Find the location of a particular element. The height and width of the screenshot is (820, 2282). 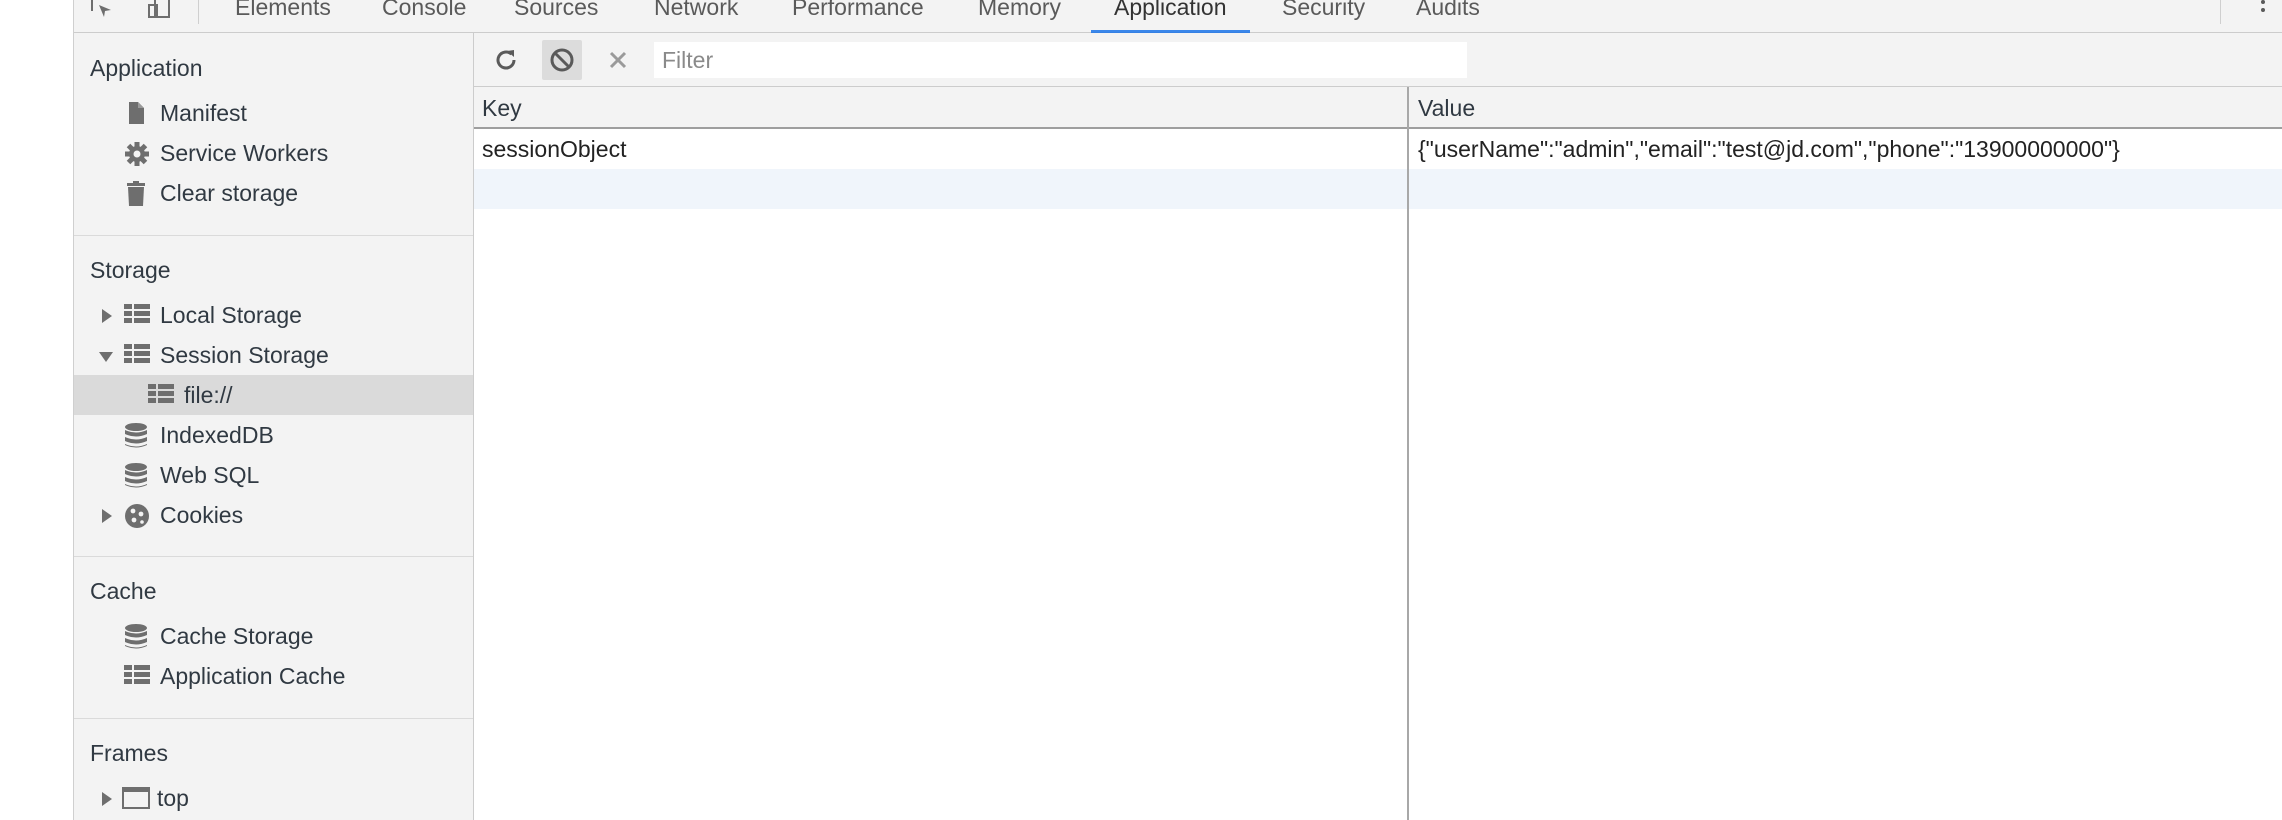

section-title-application: Application is located at coordinates (146, 68).